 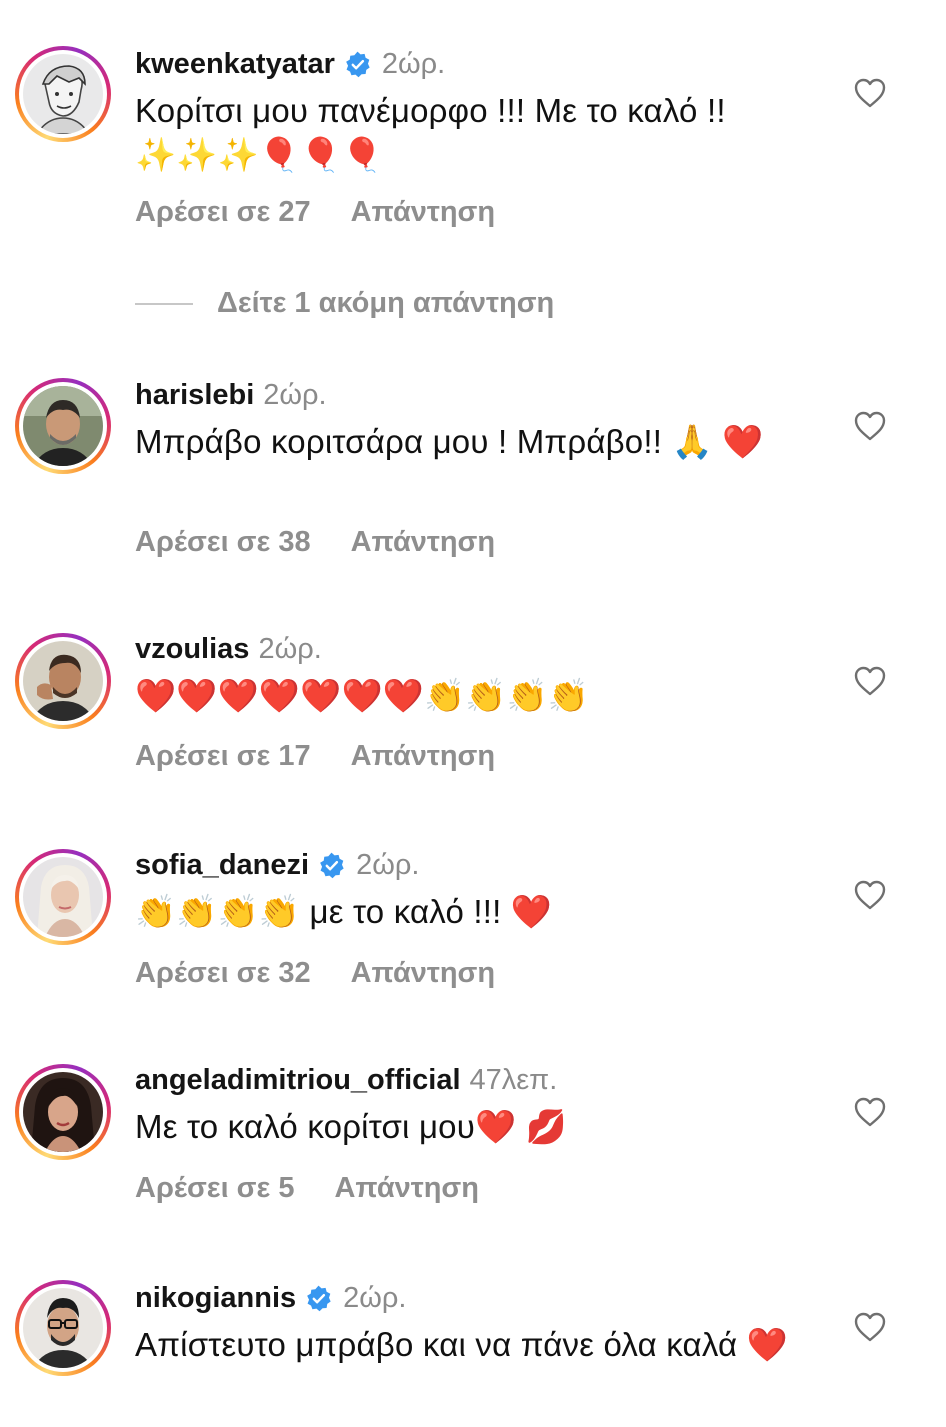 I want to click on username: kweenkatyatar, so click(x=235, y=64).